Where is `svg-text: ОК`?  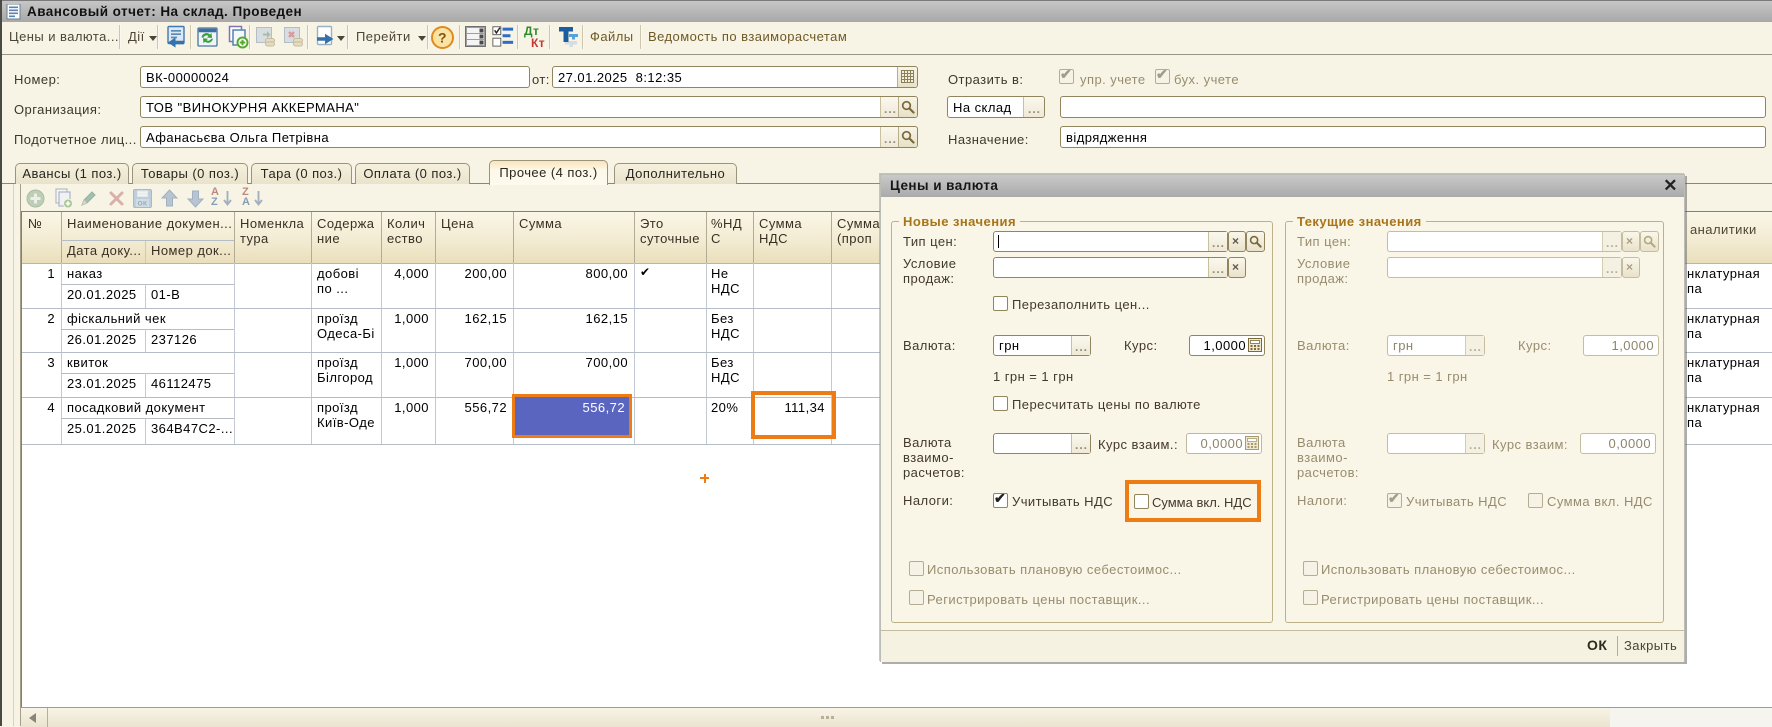 svg-text: ОК is located at coordinates (143, 204).